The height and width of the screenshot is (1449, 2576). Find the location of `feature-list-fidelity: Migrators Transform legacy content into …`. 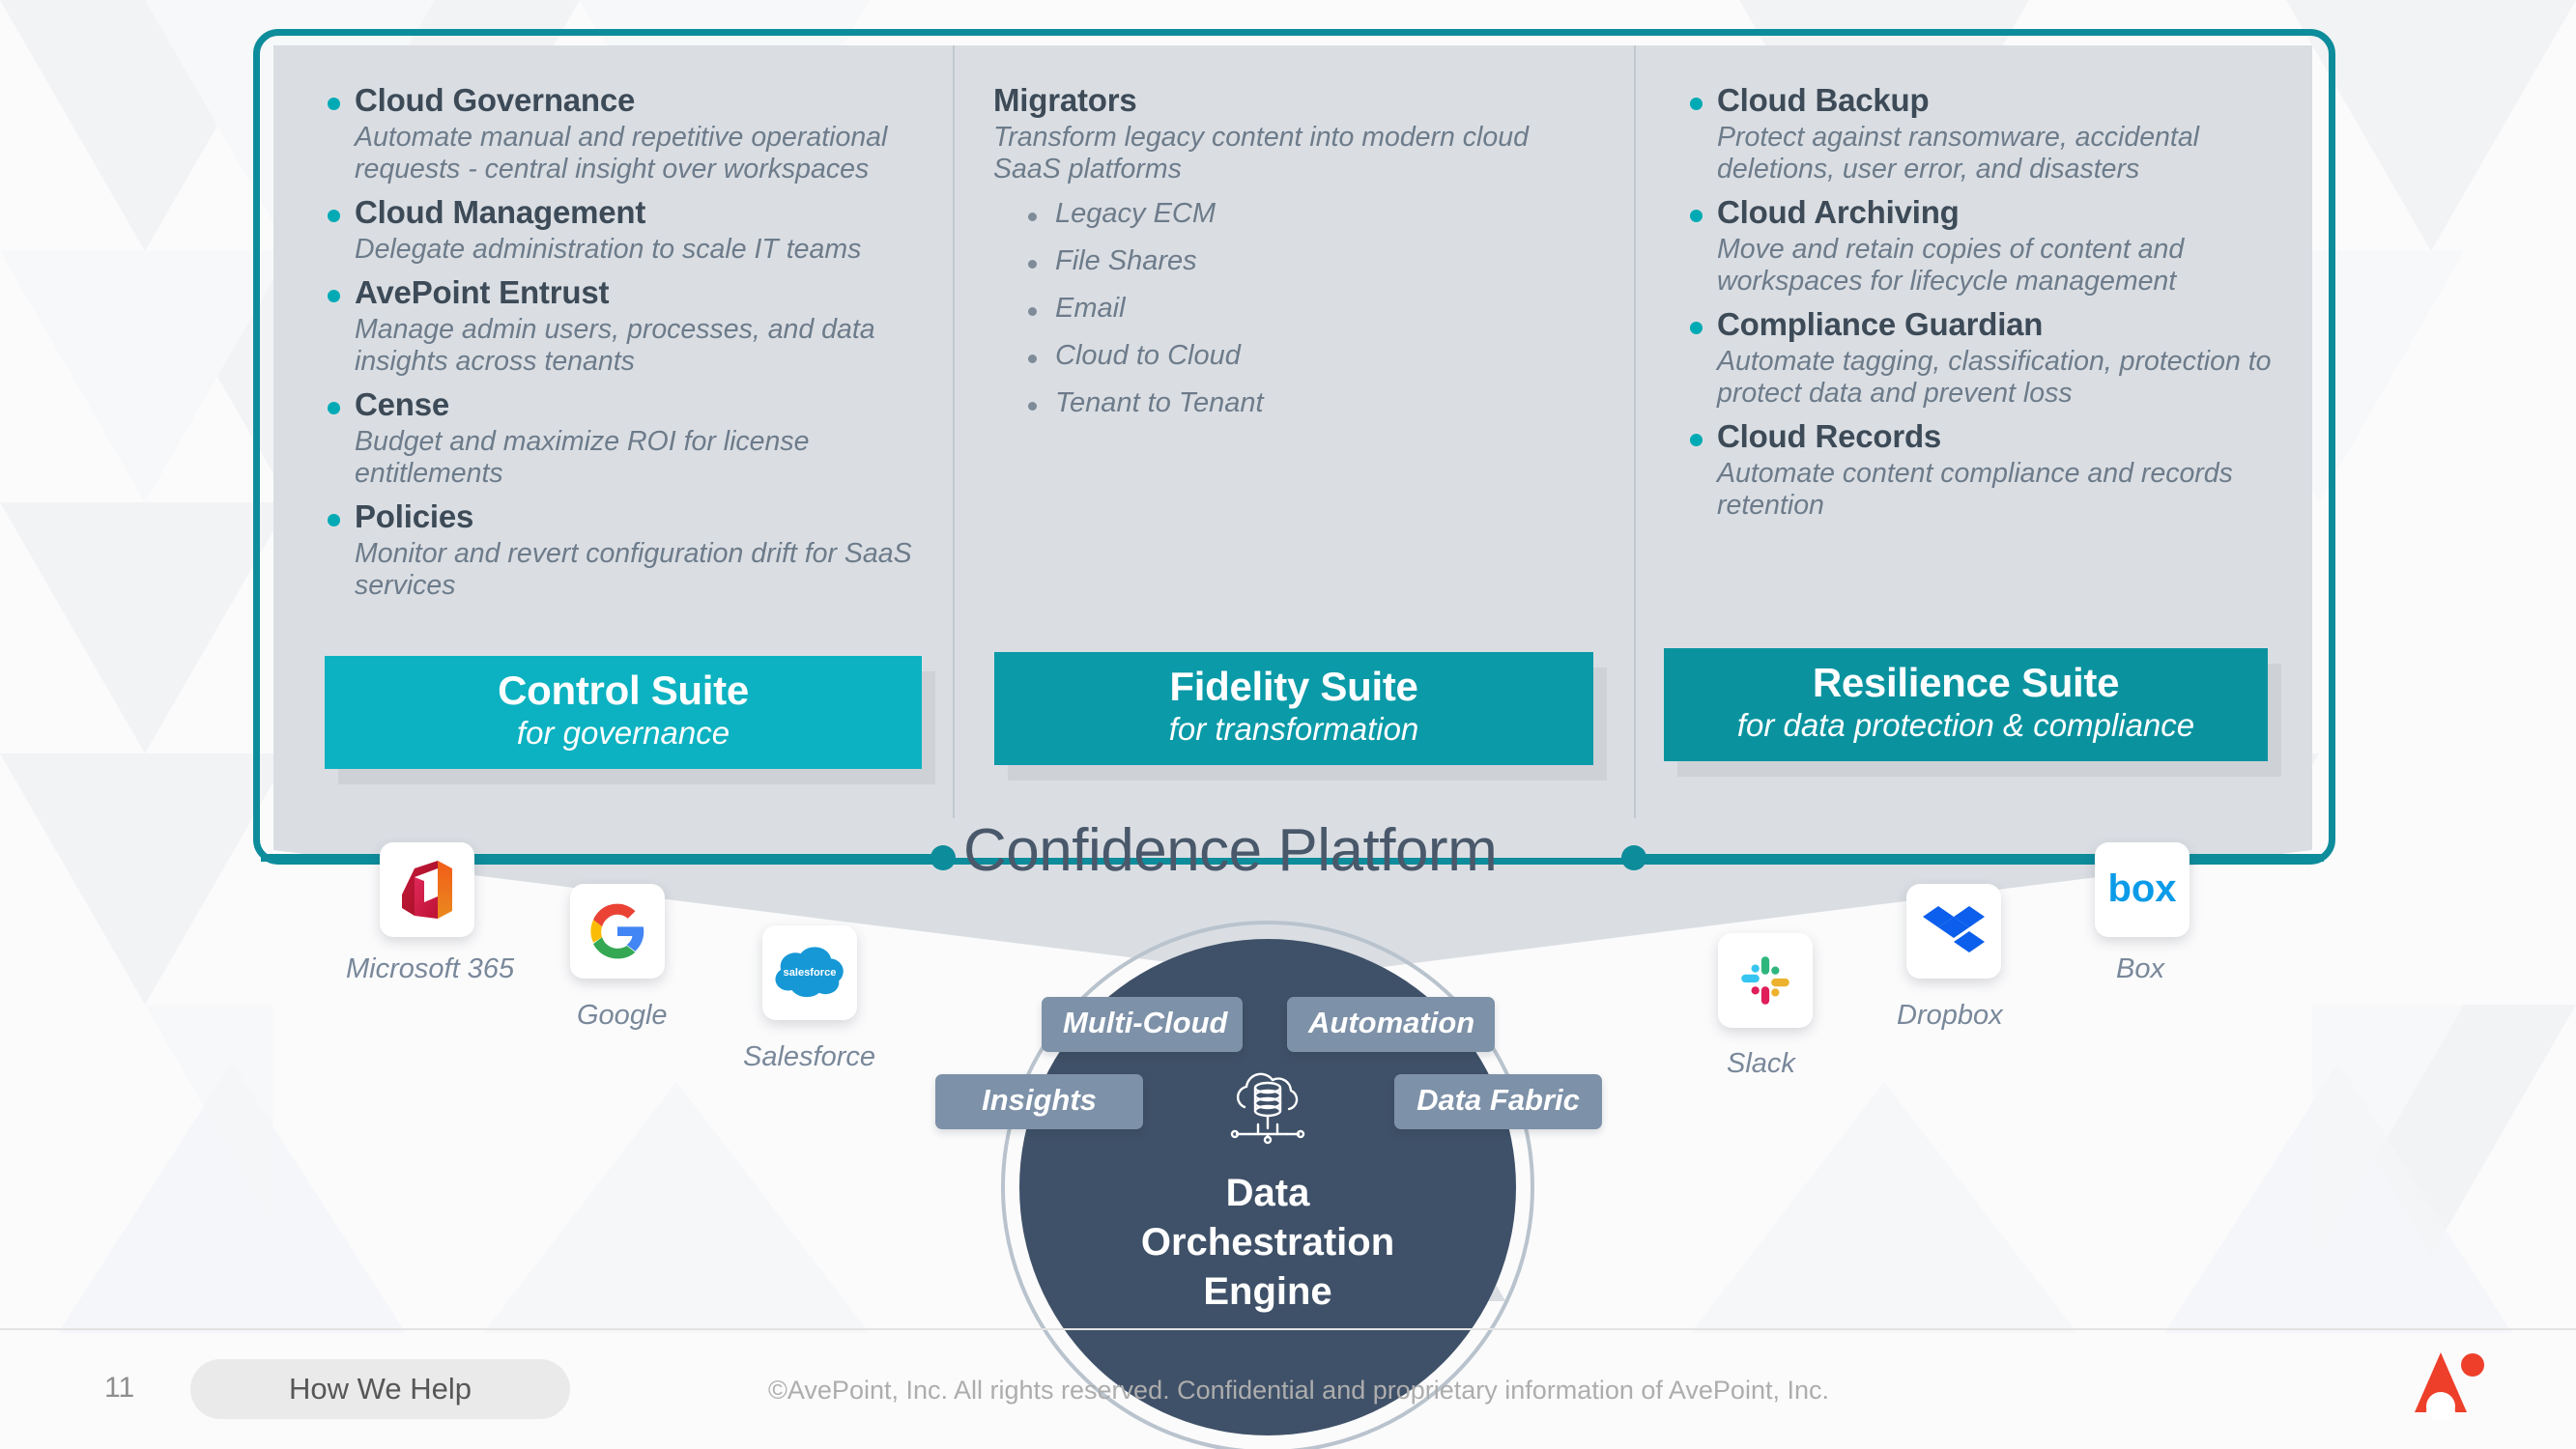

feature-list-fidelity: Migrators Transform legacy content into … is located at coordinates (1297, 133).